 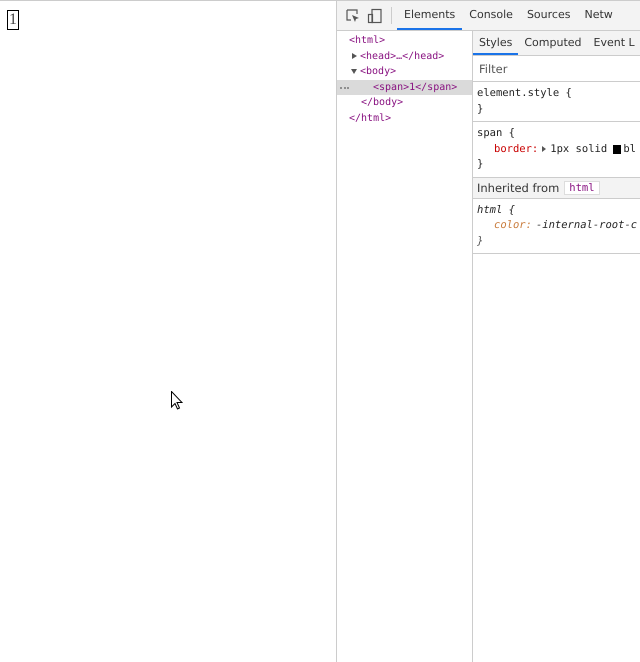 I want to click on panel-tab: Elements, so click(x=429, y=15).